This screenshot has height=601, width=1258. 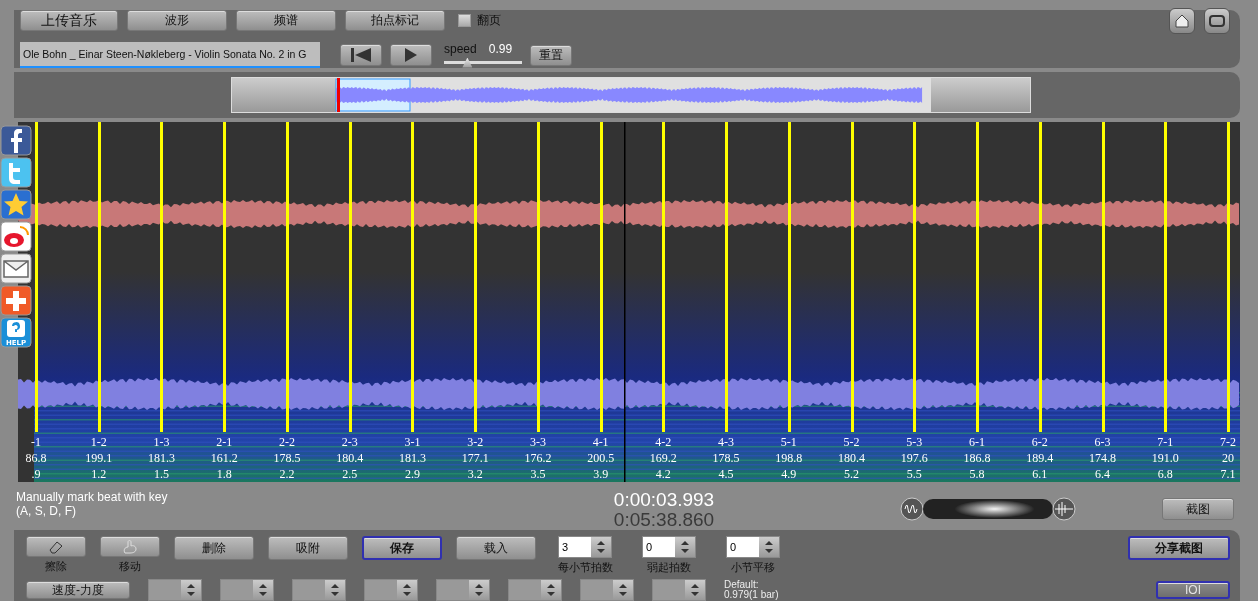 I want to click on weibo-icon, so click(x=16, y=236).